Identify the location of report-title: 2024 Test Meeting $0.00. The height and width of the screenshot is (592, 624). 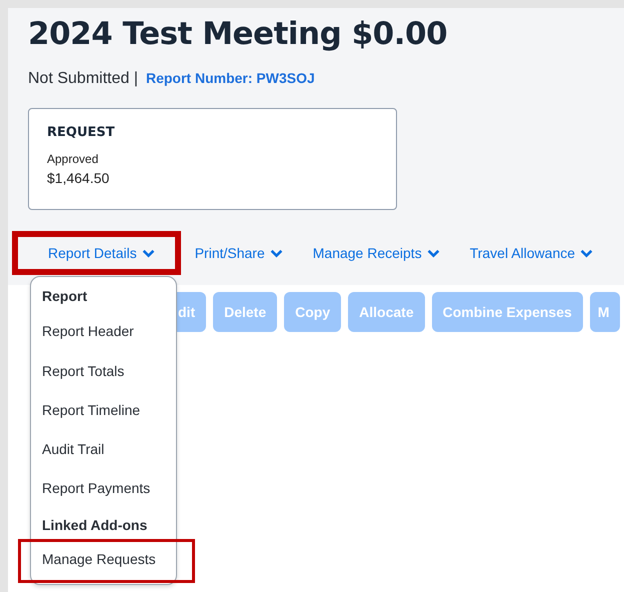
(238, 34).